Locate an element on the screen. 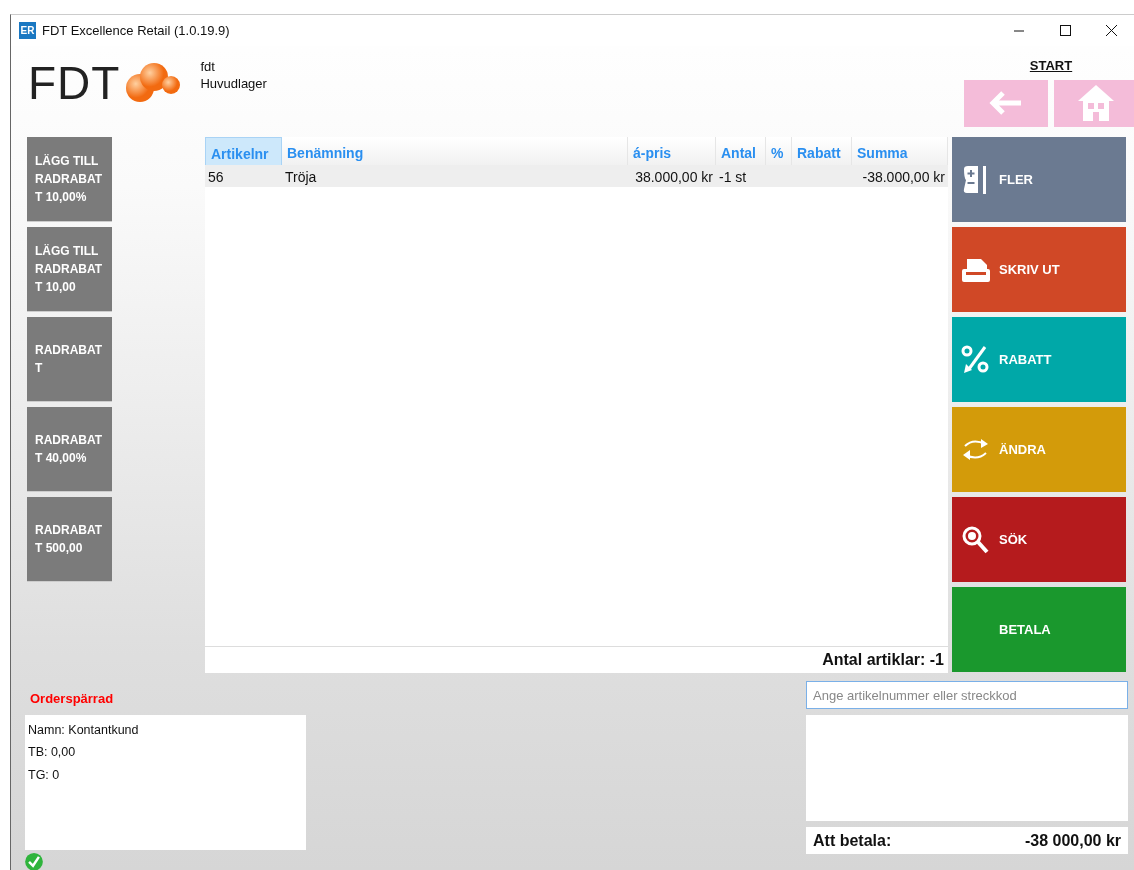 This screenshot has width=1134, height=870. discount-button: RADRABATT is located at coordinates (69, 359).